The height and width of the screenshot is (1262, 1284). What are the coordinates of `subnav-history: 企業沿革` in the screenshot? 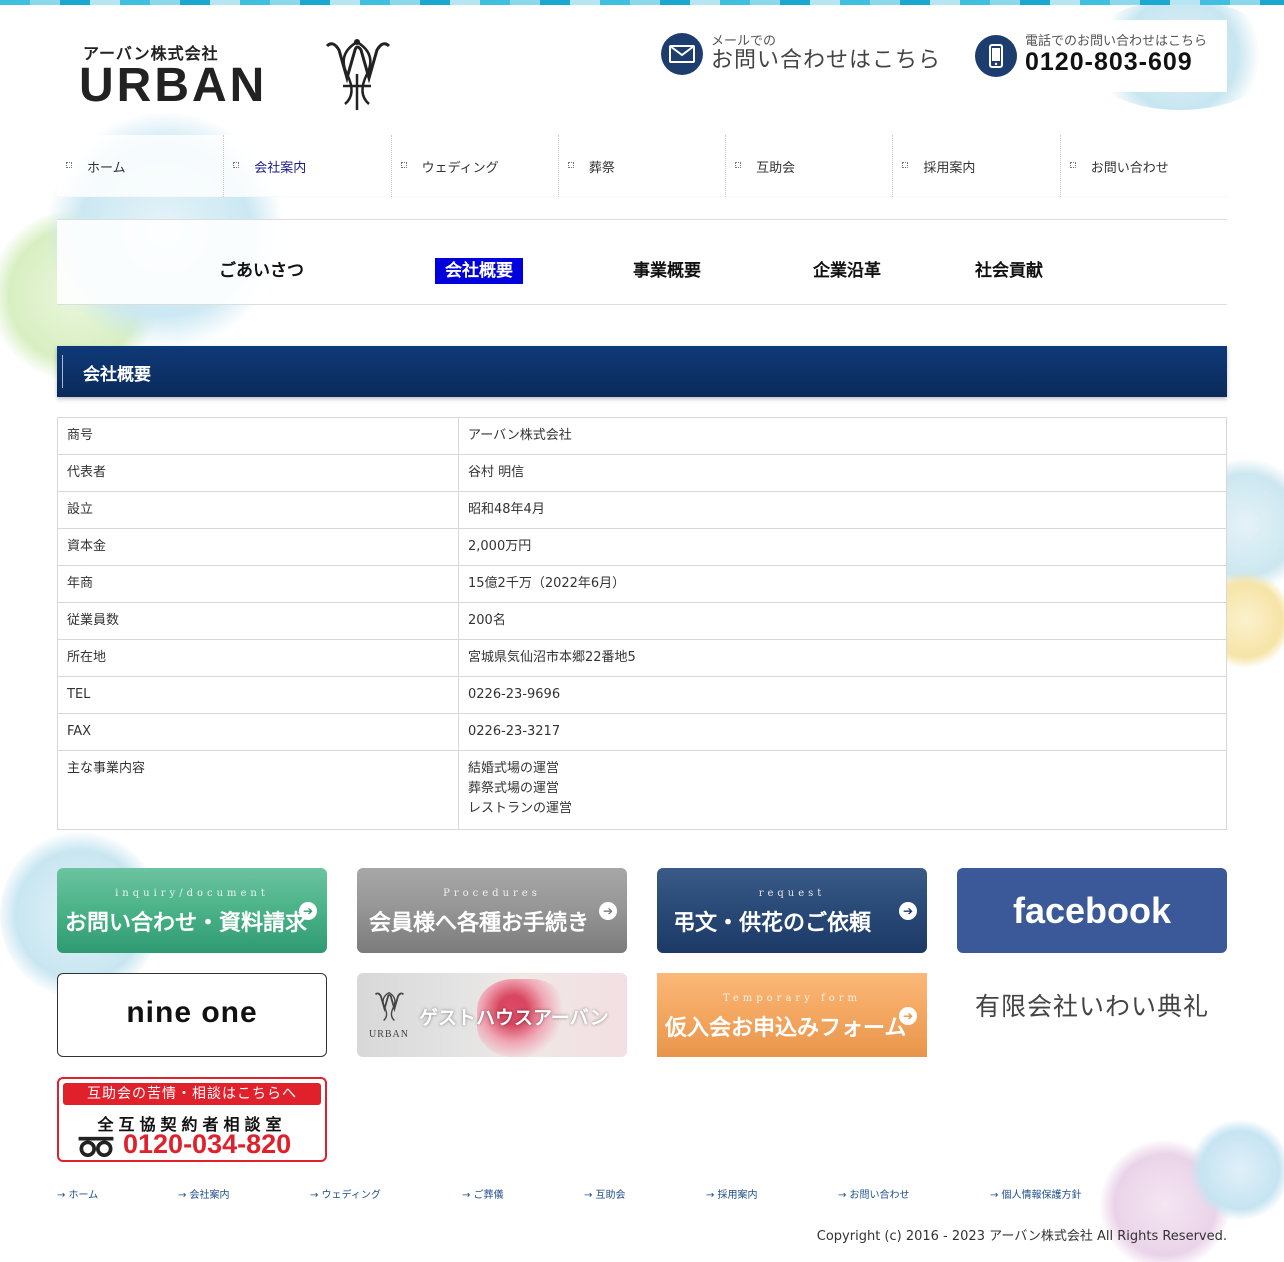 It's located at (847, 271).